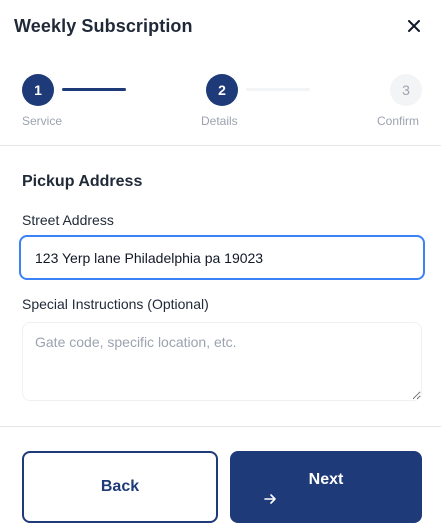 The width and height of the screenshot is (441, 531). What do you see at coordinates (406, 90) in the screenshot?
I see `step-3-circle: 3` at bounding box center [406, 90].